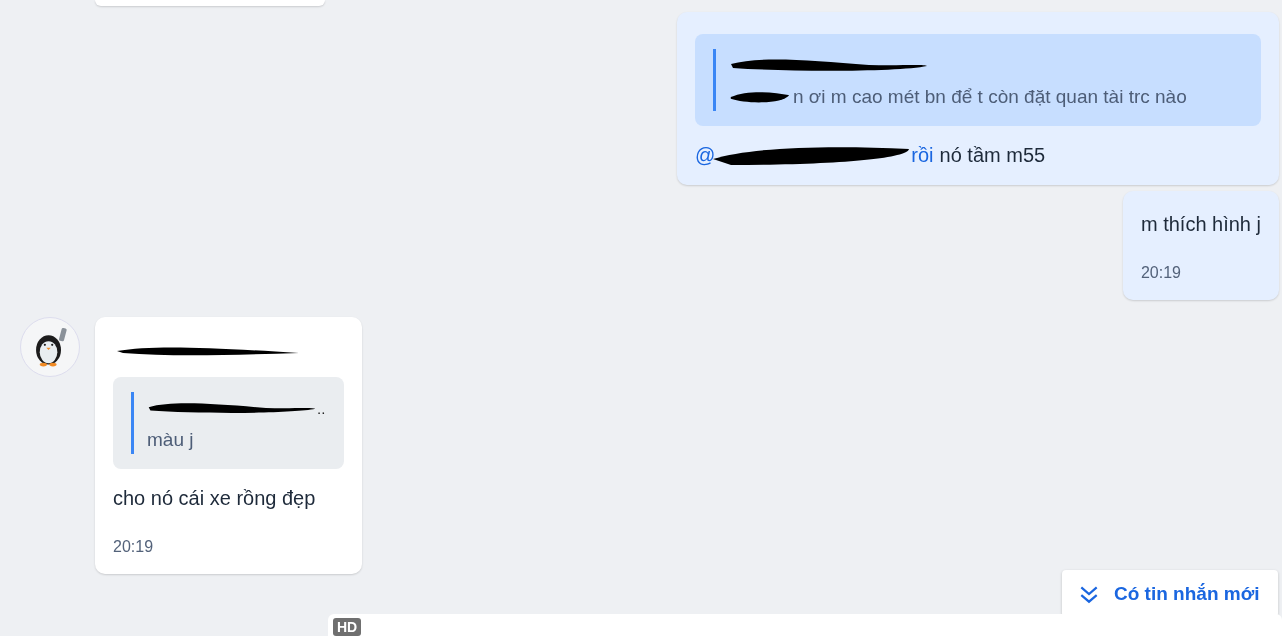 The height and width of the screenshot is (636, 1282). What do you see at coordinates (978, 80) in the screenshot?
I see `quoted-message: n ơi m cao mét bn để t còn đặt quan tài trc nào` at bounding box center [978, 80].